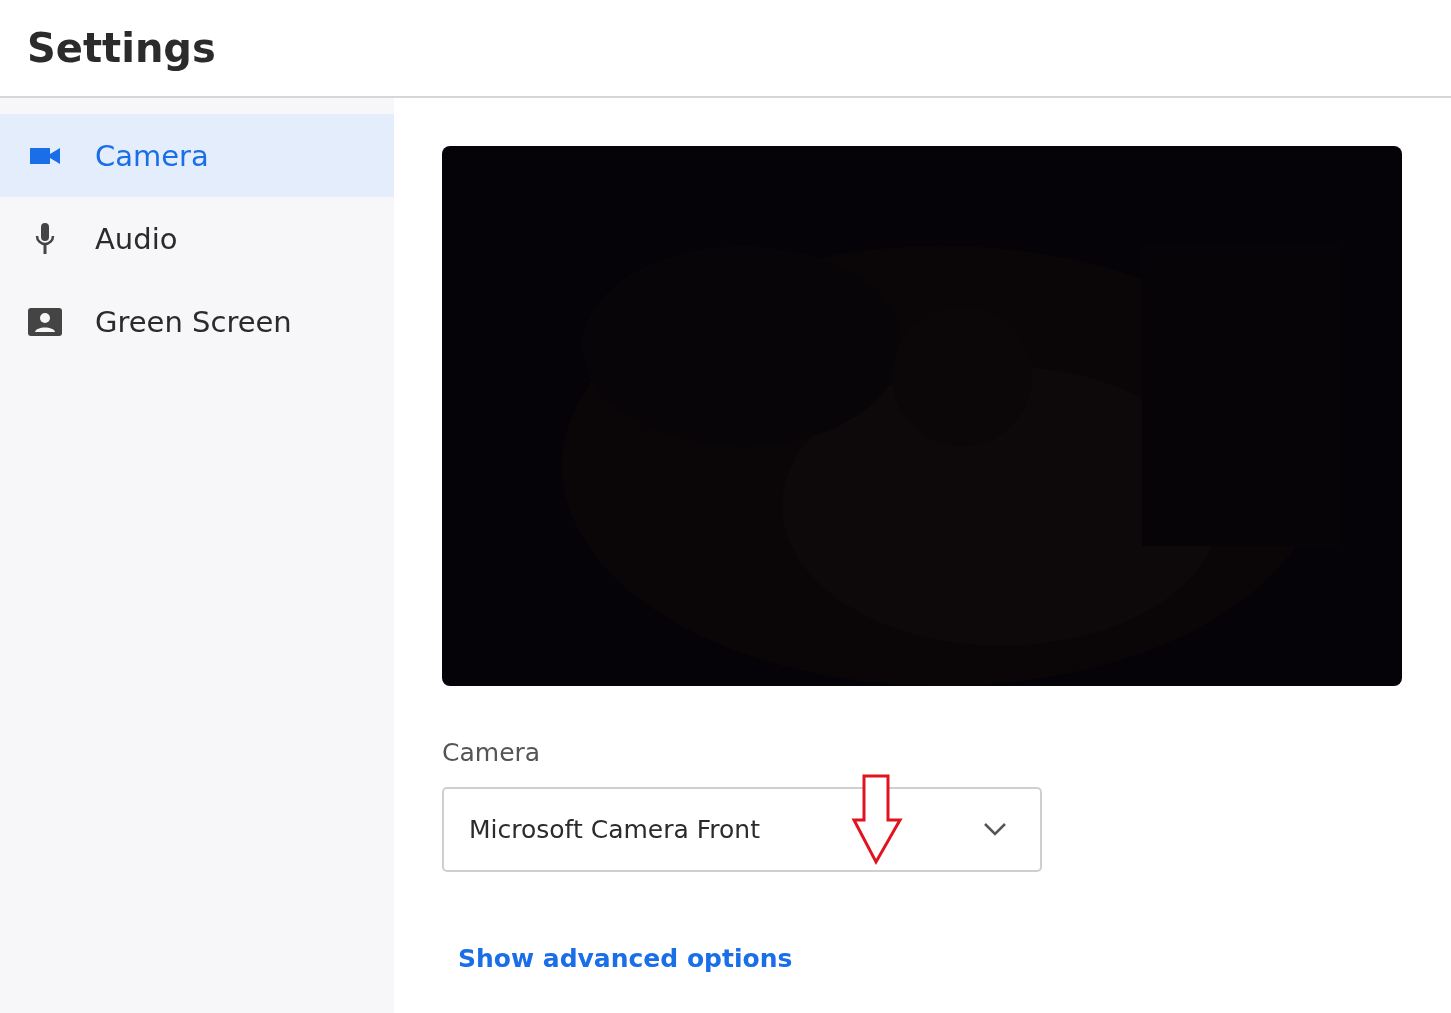 Image resolution: width=1451 pixels, height=1013 pixels. I want to click on sidebar-item: Audio, so click(197, 238).